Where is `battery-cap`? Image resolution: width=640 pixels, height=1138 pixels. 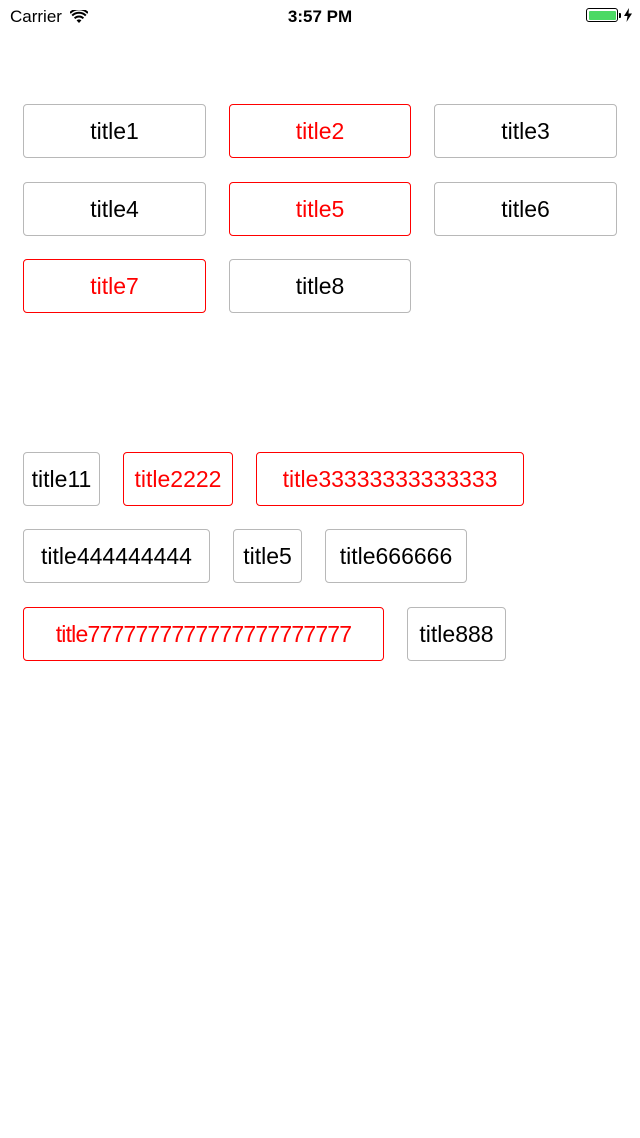
battery-cap is located at coordinates (620, 15).